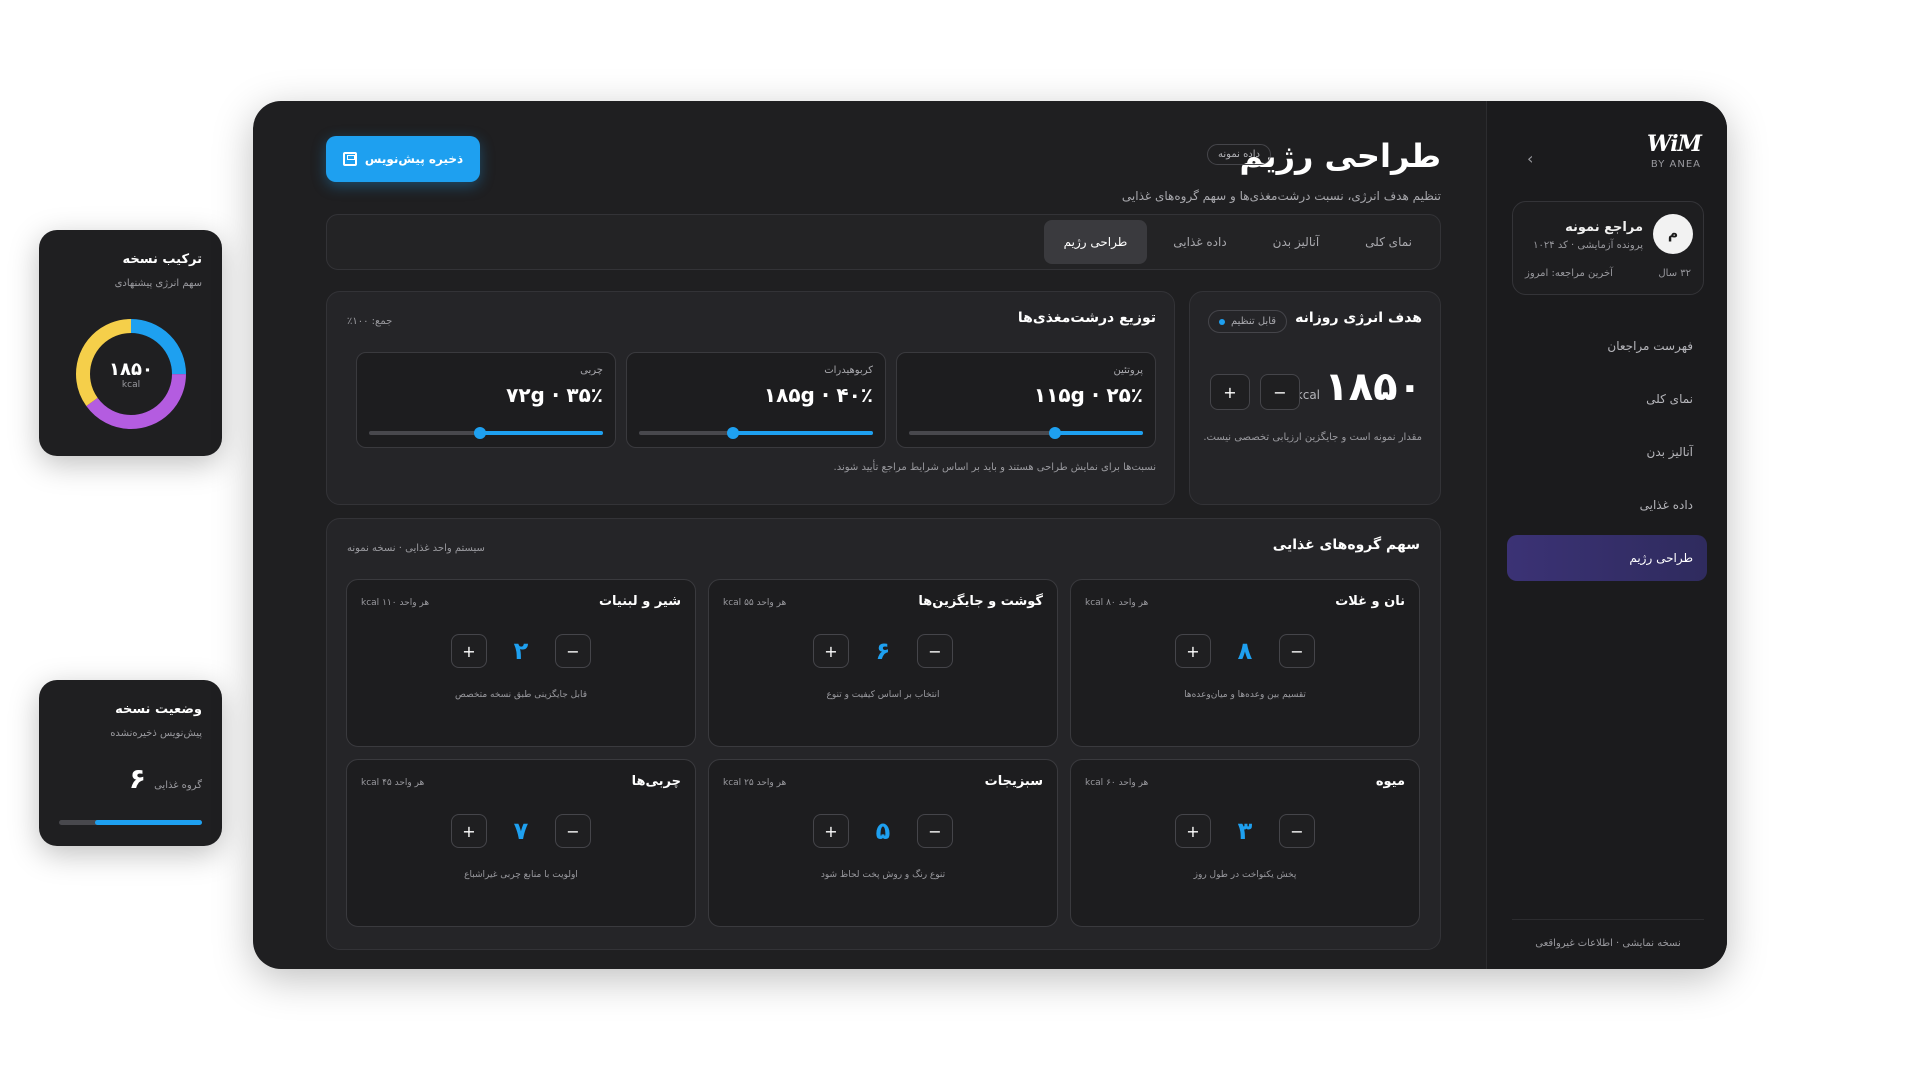  I want to click on status-card-subtitle: پیش‌نویس ذخیره‌نشده, so click(156, 733).